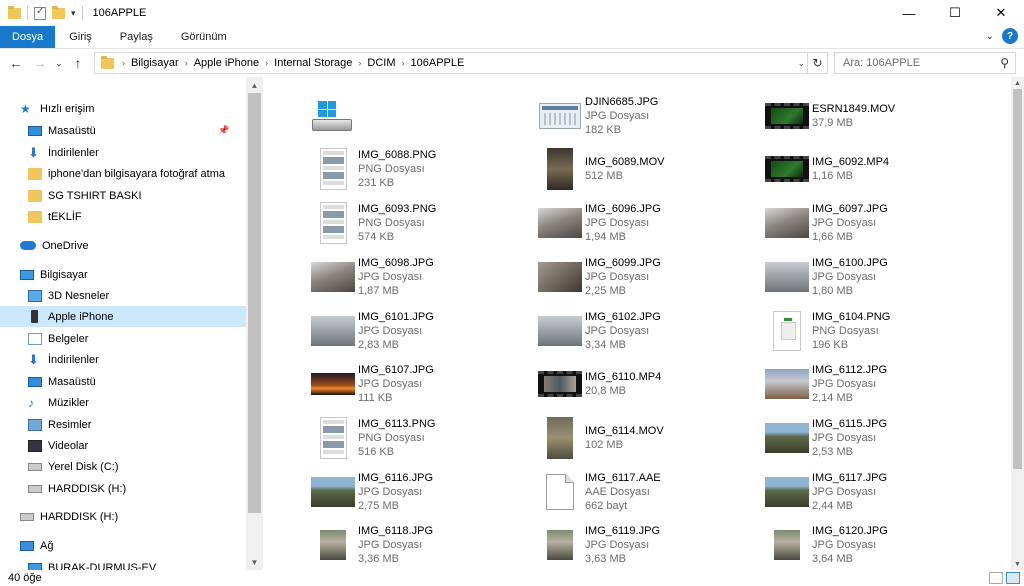 This screenshot has width=1024, height=586. I want to click on file-tile: IMG_6120.JPG JPG Dosyası 3,64 MB, so click(874, 545).